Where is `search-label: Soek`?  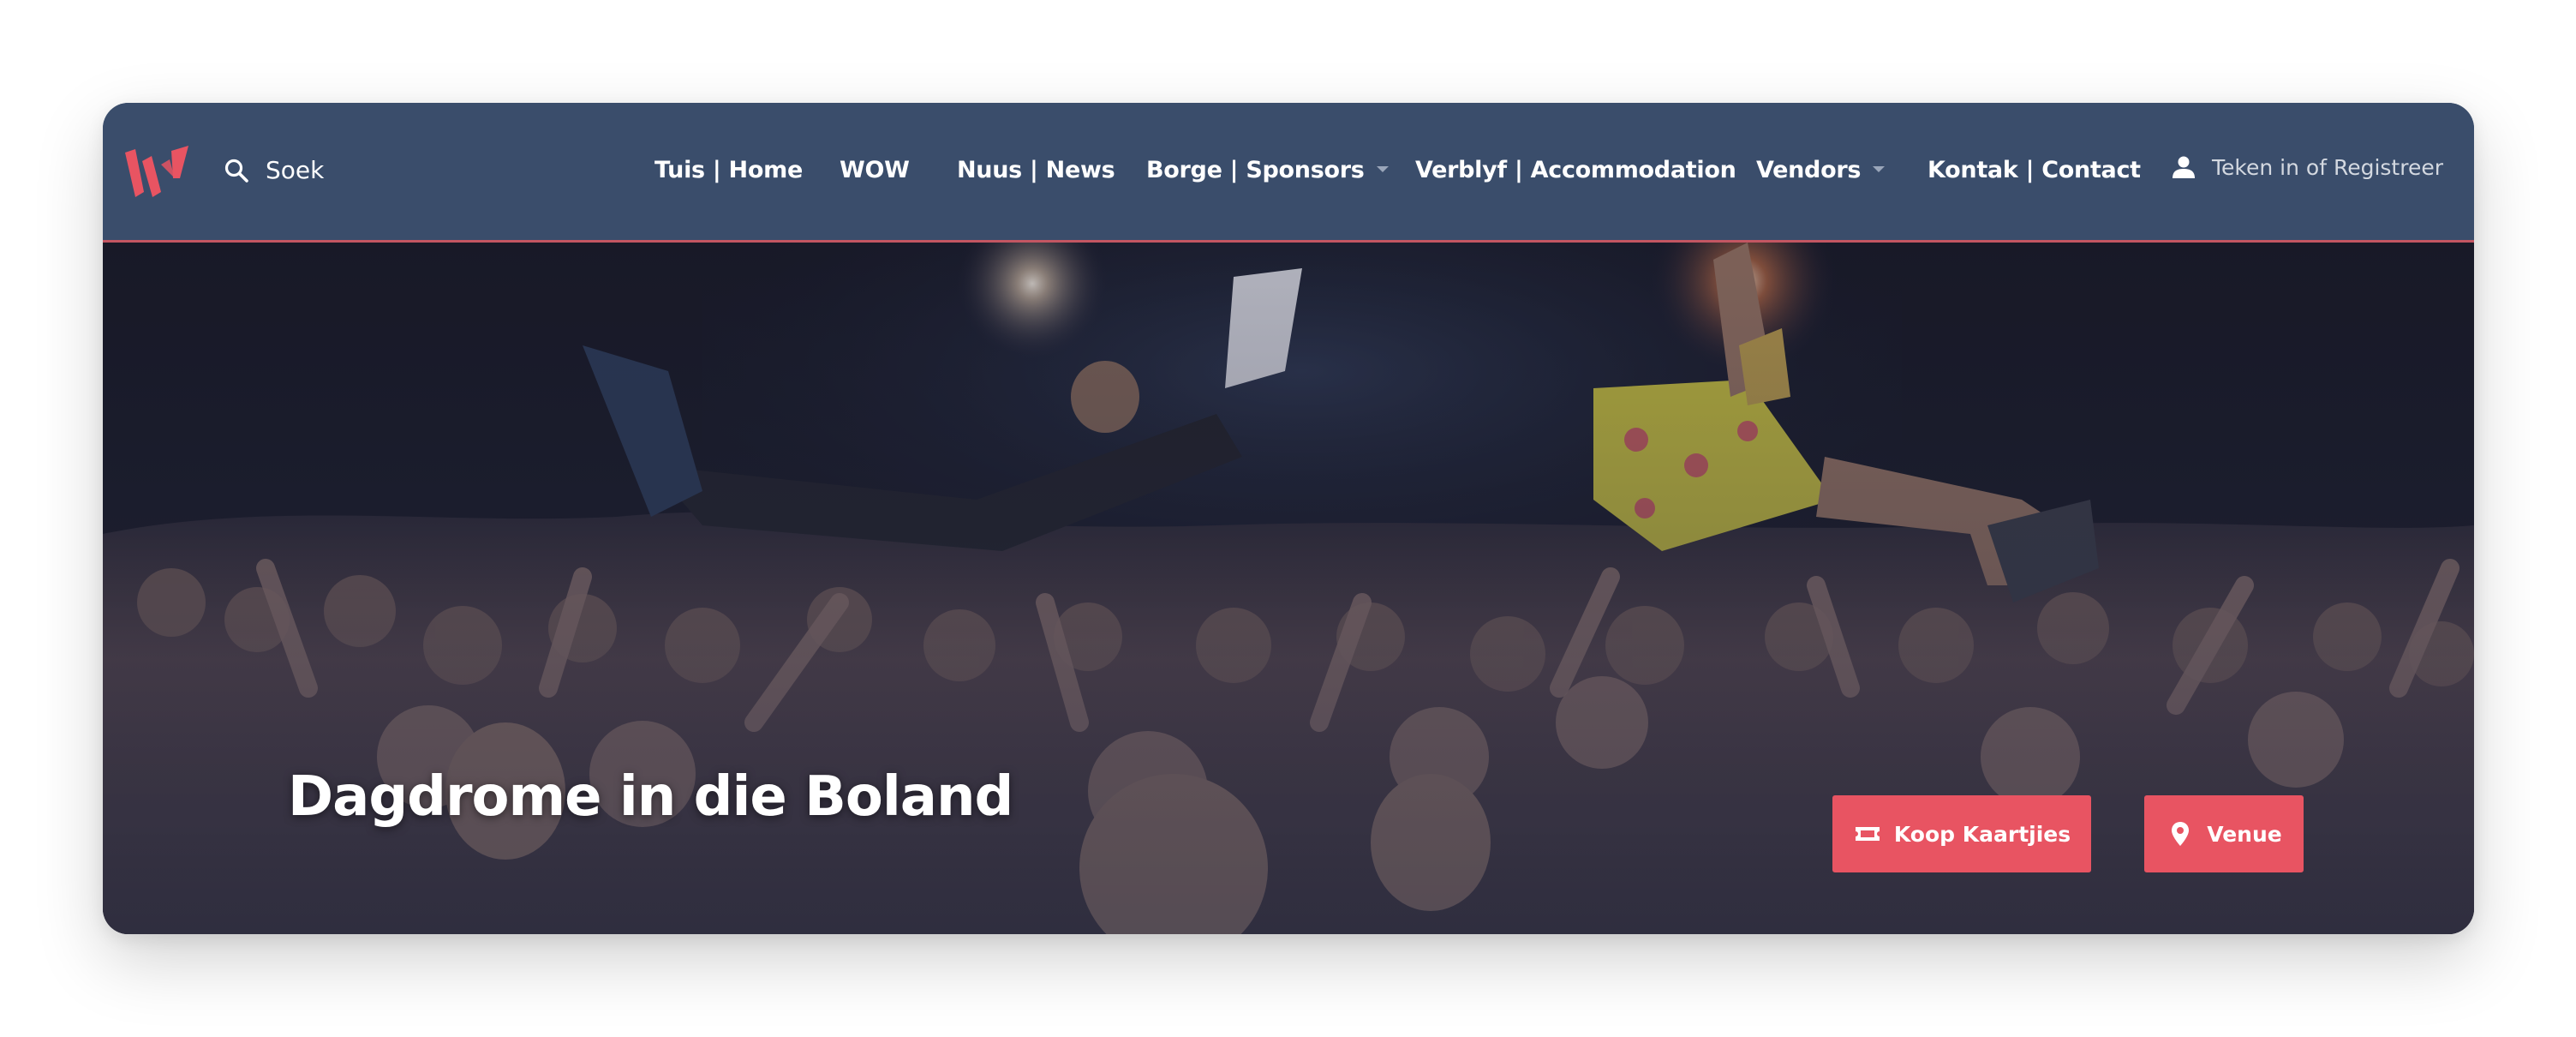
search-label: Soek is located at coordinates (295, 170).